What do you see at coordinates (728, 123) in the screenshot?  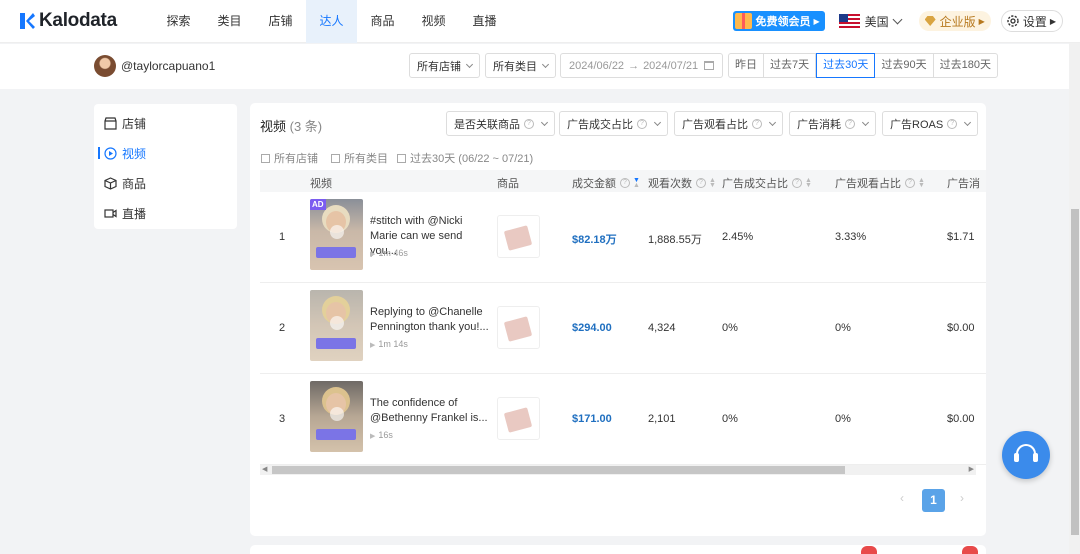 I see `filter-ad-view-ratio: 广告观看占比?` at bounding box center [728, 123].